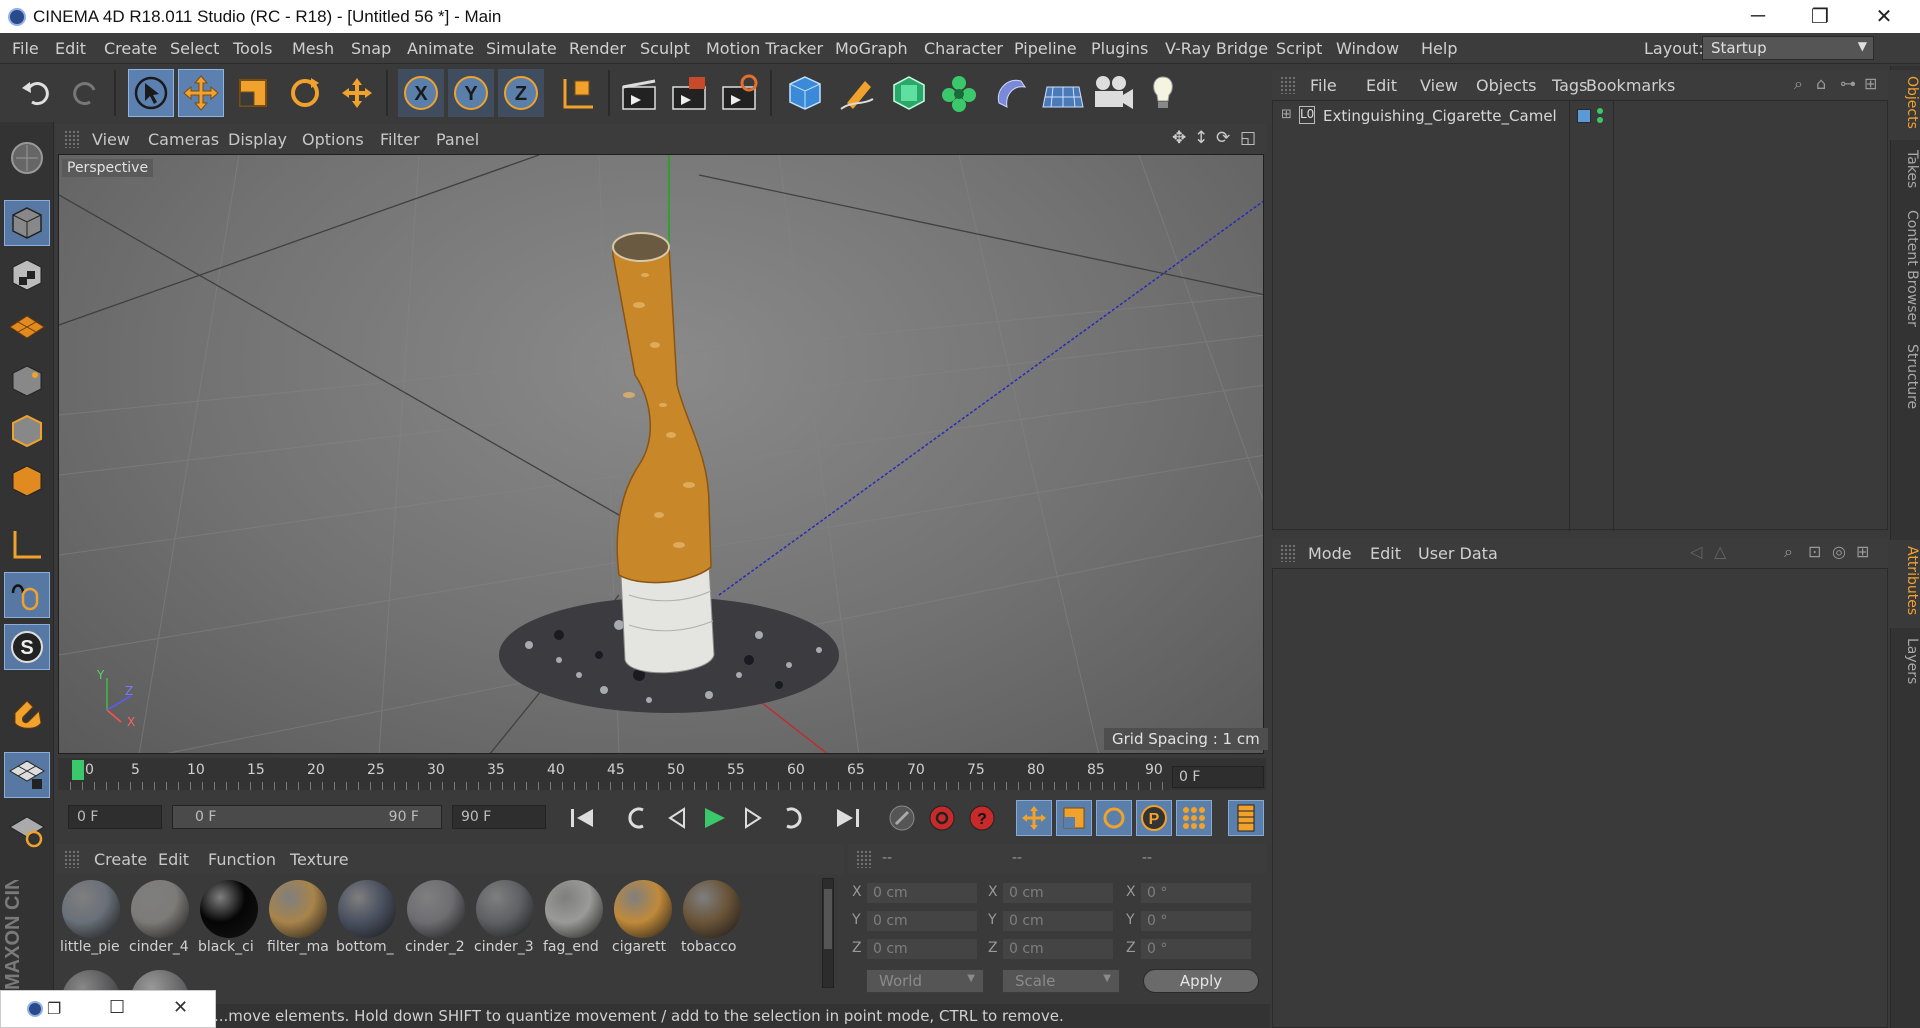 Image resolution: width=1920 pixels, height=1028 pixels. I want to click on size-z-field: 0 cm, so click(1058, 949).